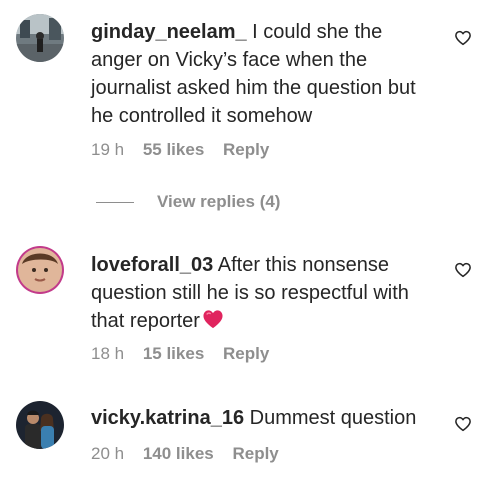  I want to click on comment-meta: 20 h 140 likes Reply, so click(192, 454).